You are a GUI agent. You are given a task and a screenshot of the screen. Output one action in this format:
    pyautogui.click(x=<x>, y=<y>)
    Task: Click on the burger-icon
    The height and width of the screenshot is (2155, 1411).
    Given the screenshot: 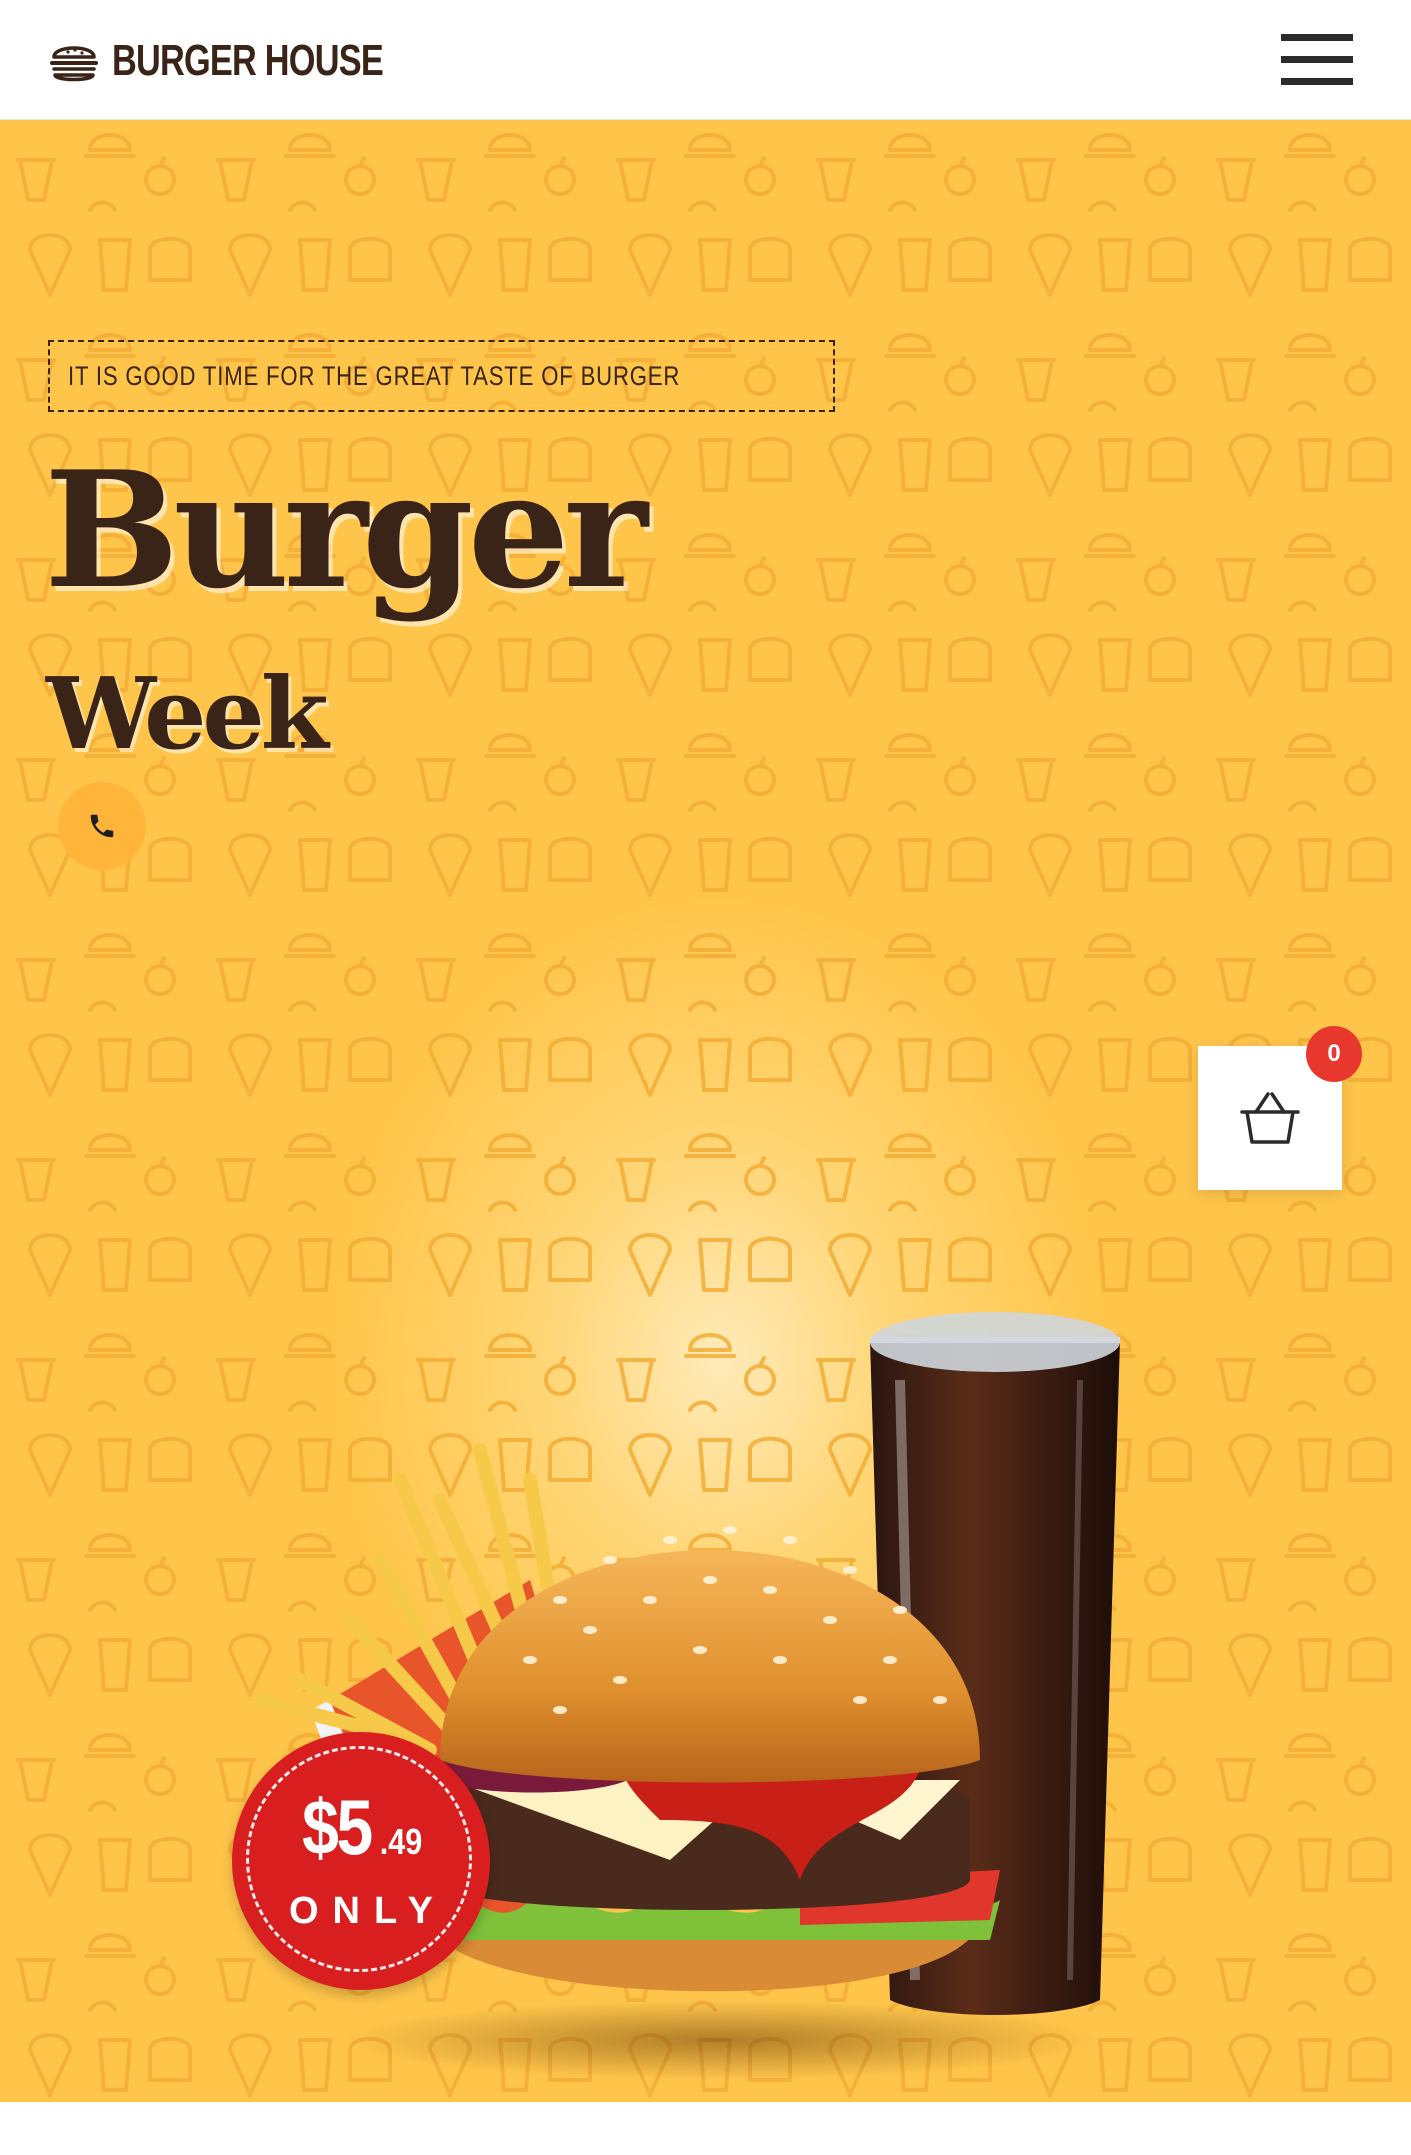 What is the action you would take?
    pyautogui.click(x=74, y=64)
    